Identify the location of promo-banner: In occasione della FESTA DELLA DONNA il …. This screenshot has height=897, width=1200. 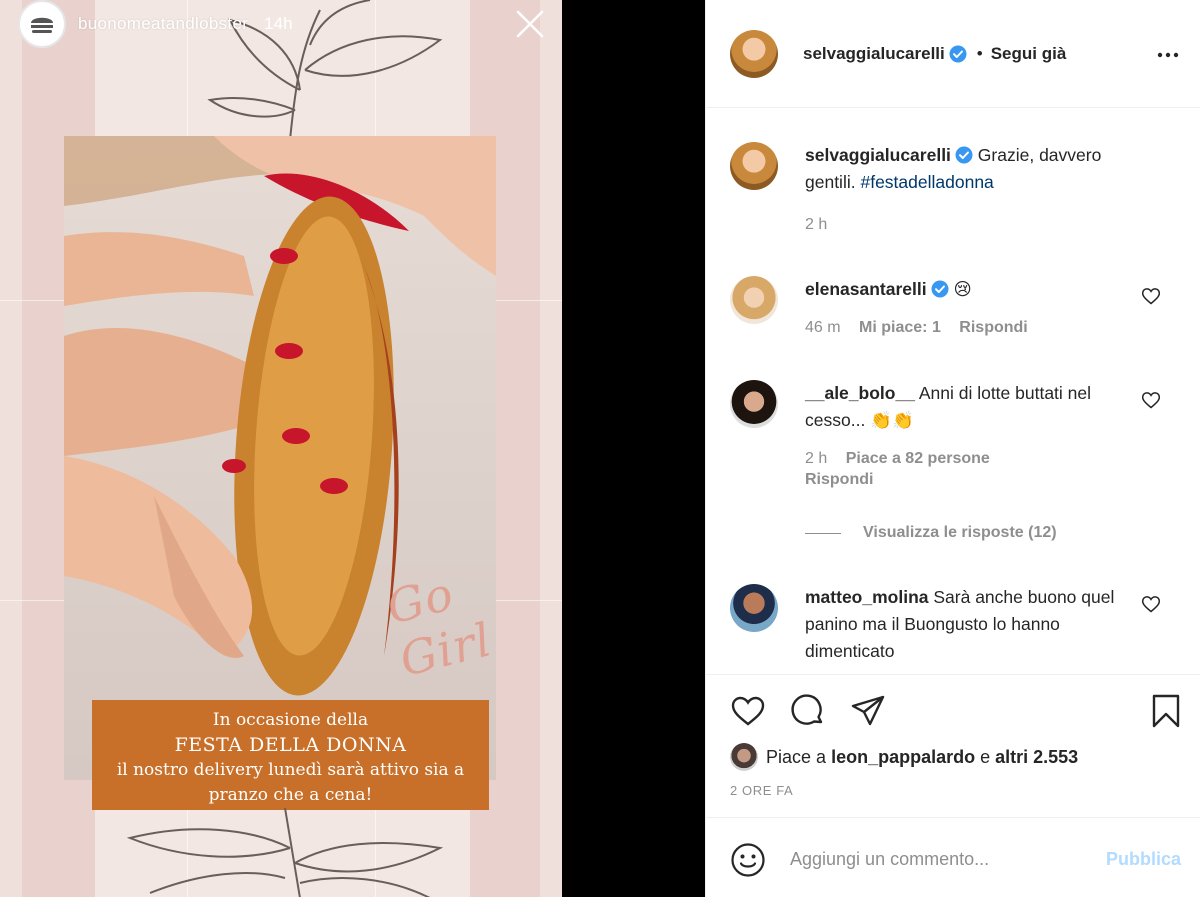
(290, 755).